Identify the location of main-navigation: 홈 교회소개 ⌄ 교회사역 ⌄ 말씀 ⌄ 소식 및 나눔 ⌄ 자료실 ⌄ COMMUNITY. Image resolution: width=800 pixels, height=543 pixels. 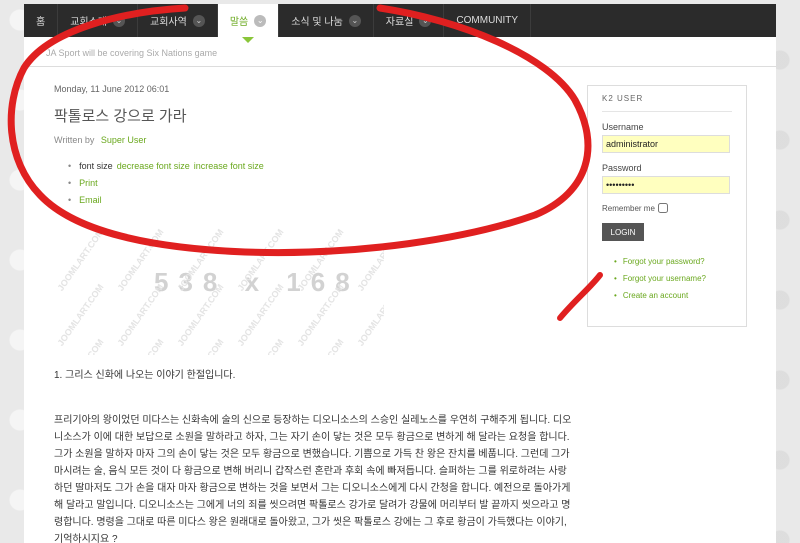
(400, 20).